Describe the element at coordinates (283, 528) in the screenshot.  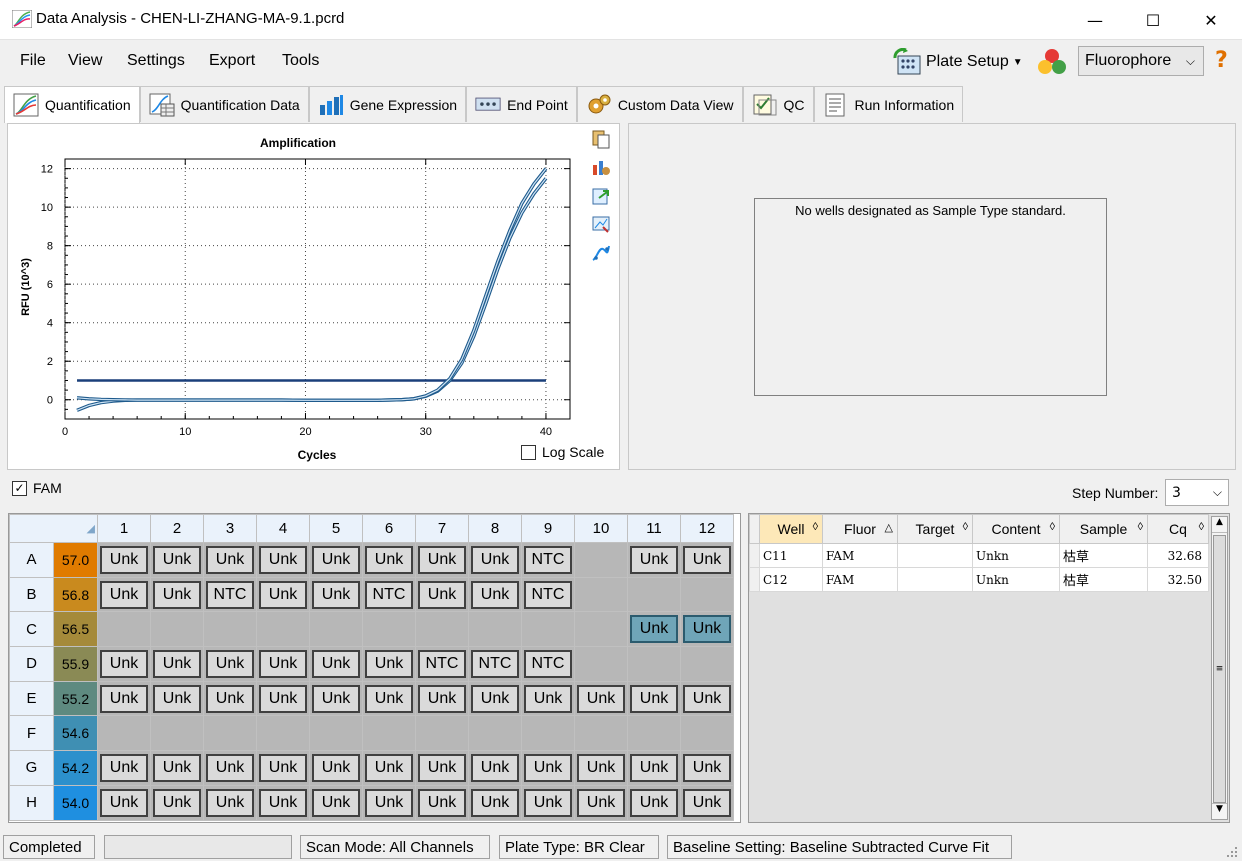
I see `plate-column-header: 4` at that location.